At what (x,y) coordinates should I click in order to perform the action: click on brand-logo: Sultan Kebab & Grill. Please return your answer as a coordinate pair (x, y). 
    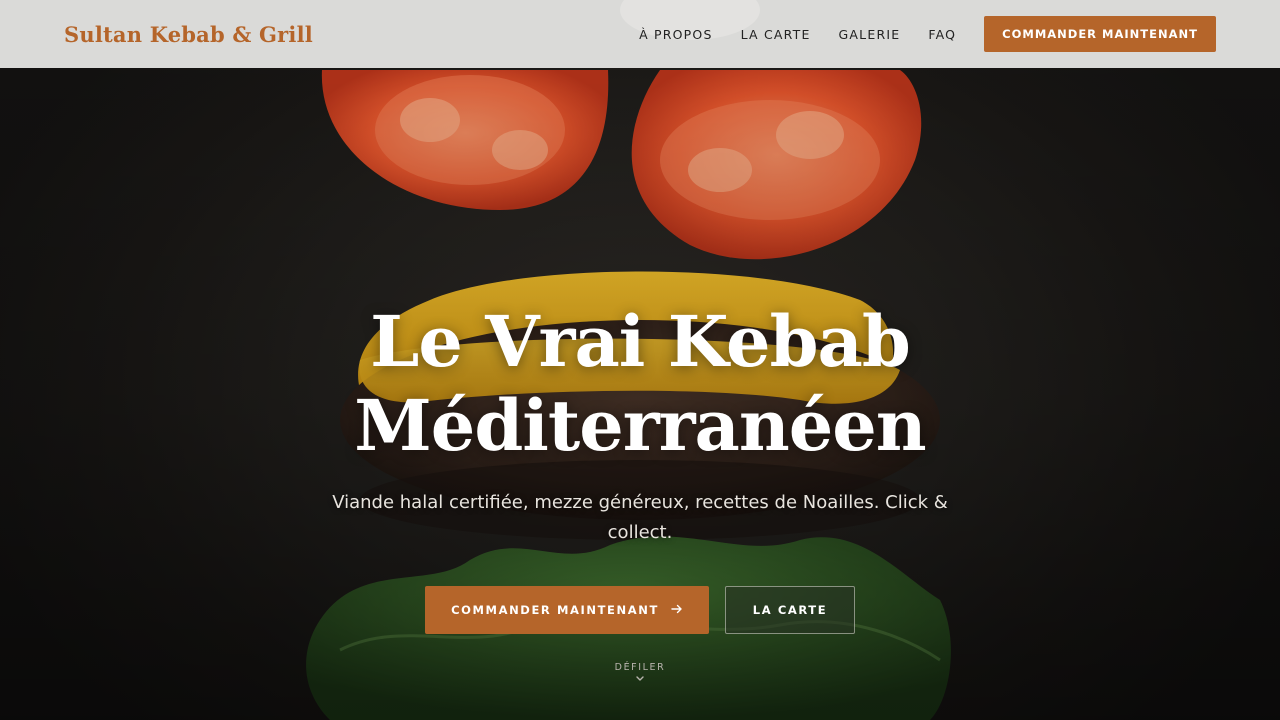
    Looking at the image, I should click on (188, 34).